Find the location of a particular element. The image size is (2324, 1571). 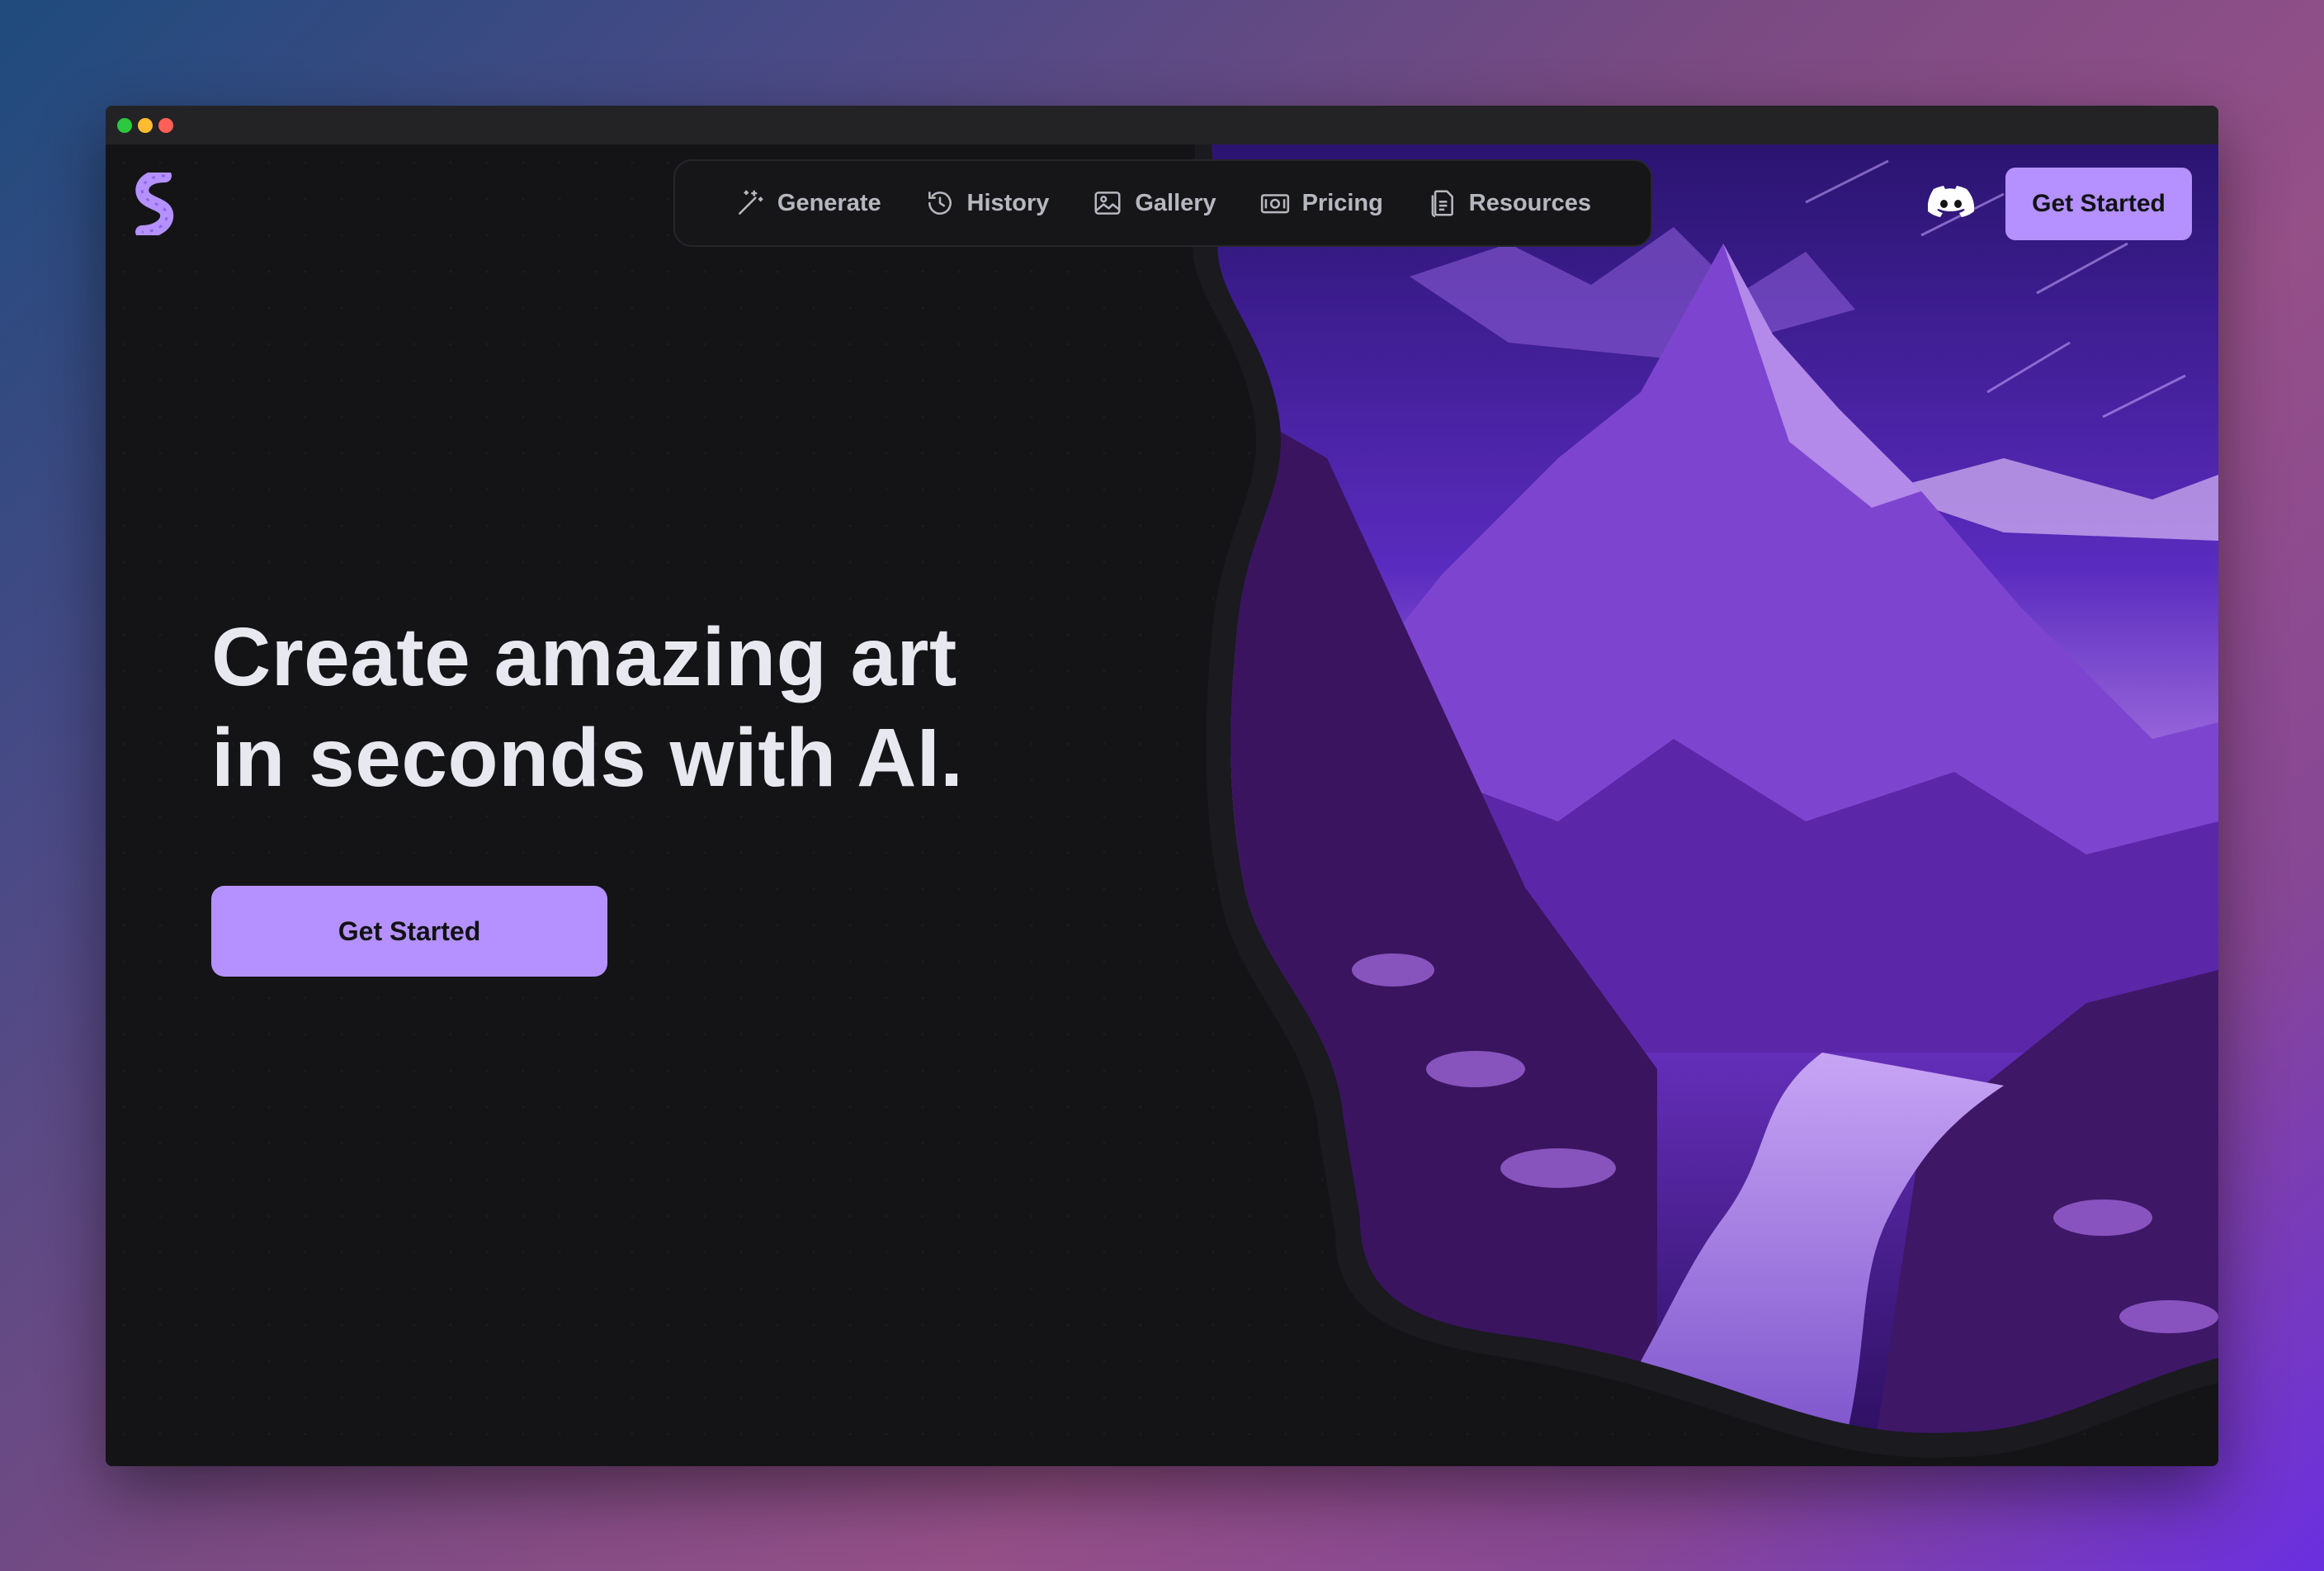

headline-line-1: Create amazing art is located at coordinates (584, 657).